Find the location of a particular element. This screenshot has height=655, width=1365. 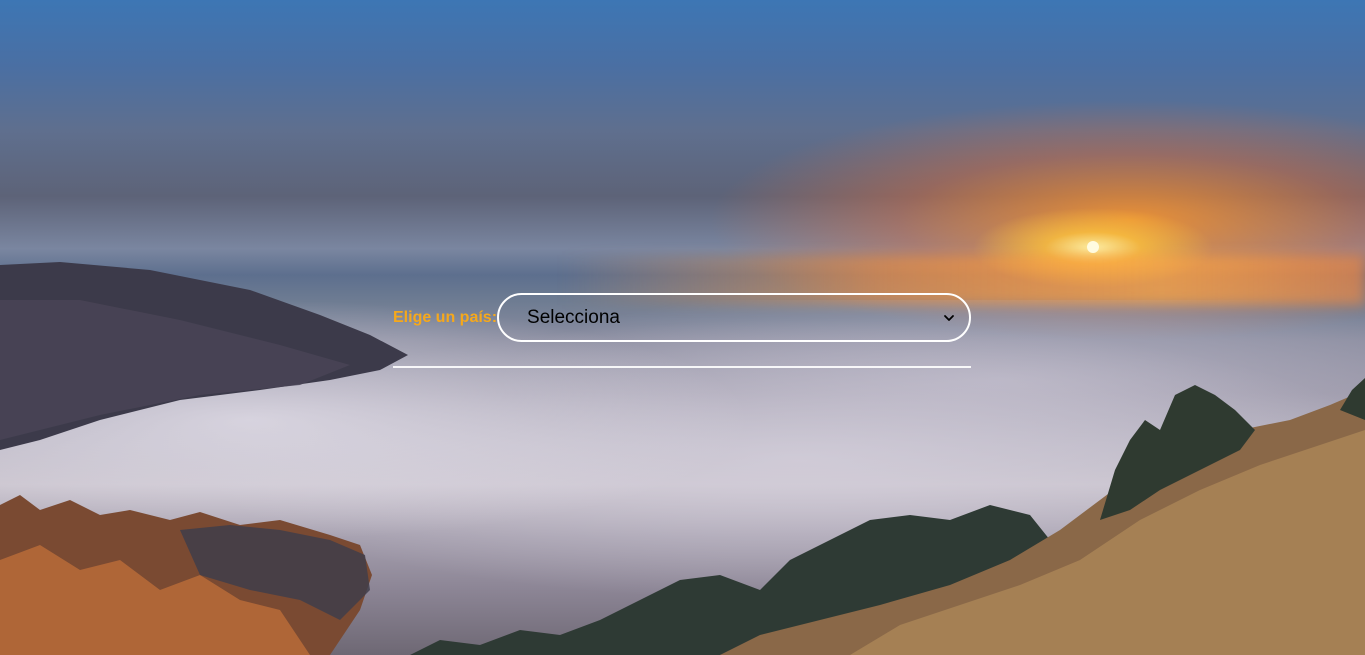

country-label: Elige un país: is located at coordinates (445, 317).